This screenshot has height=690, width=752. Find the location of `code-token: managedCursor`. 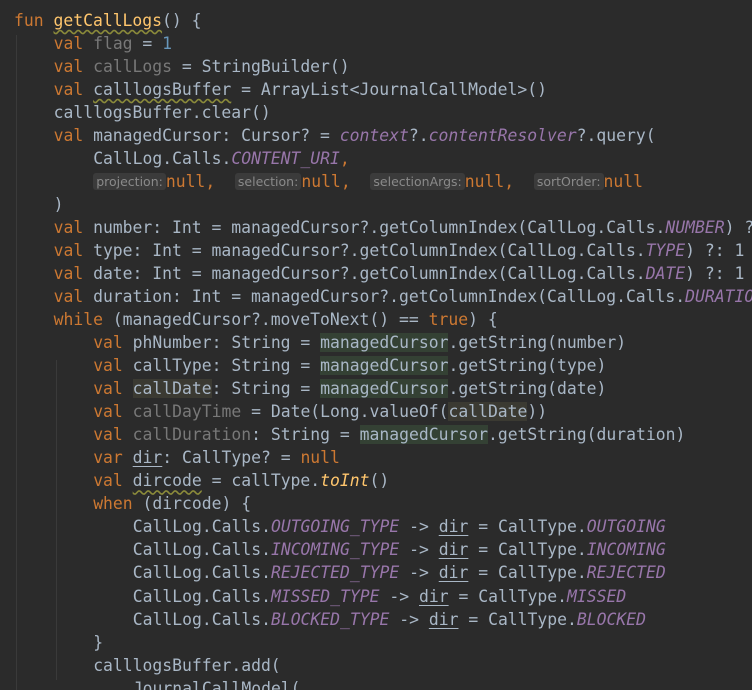

code-token: managedCursor is located at coordinates (423, 435).